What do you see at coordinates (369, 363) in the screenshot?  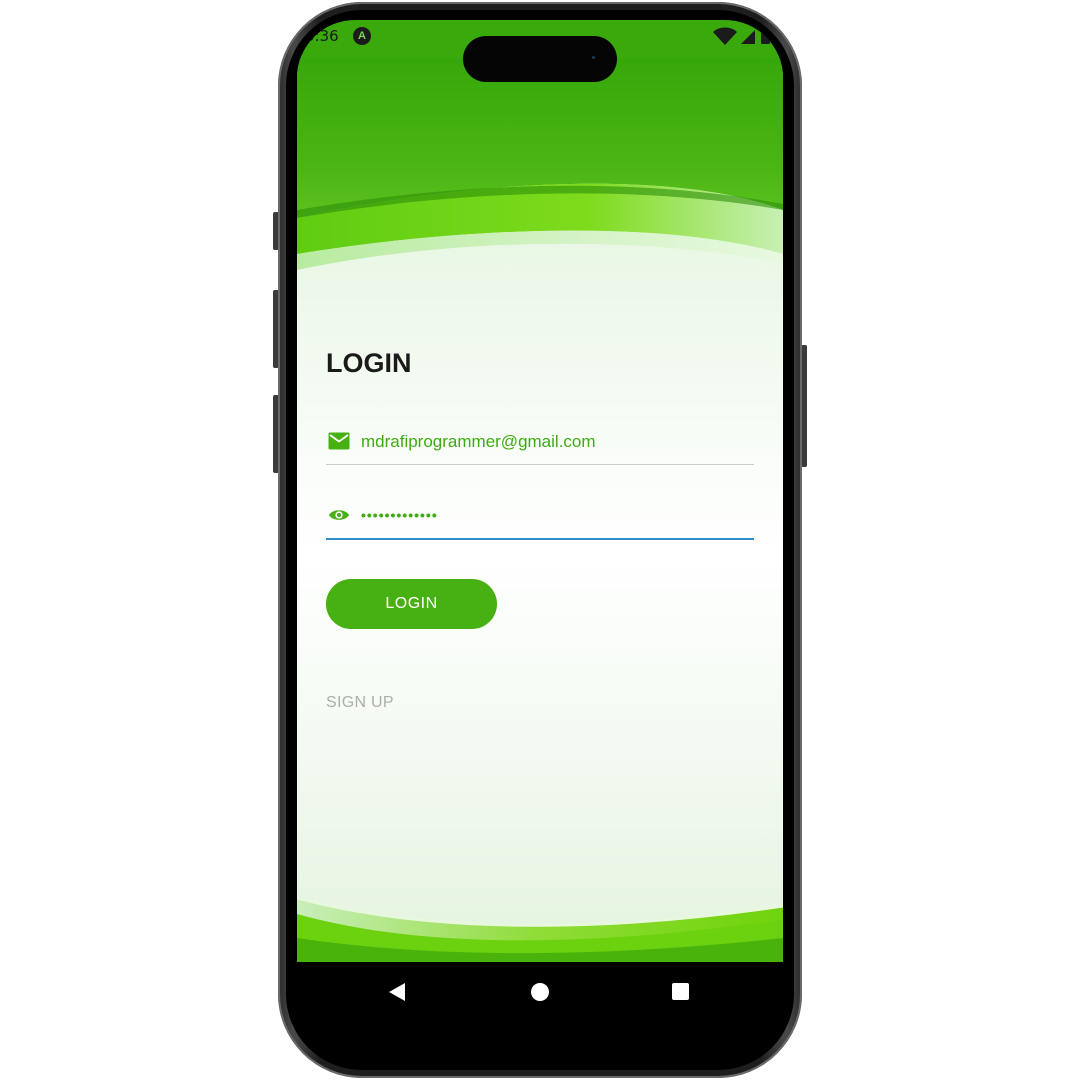 I see `page-title: LOGIN` at bounding box center [369, 363].